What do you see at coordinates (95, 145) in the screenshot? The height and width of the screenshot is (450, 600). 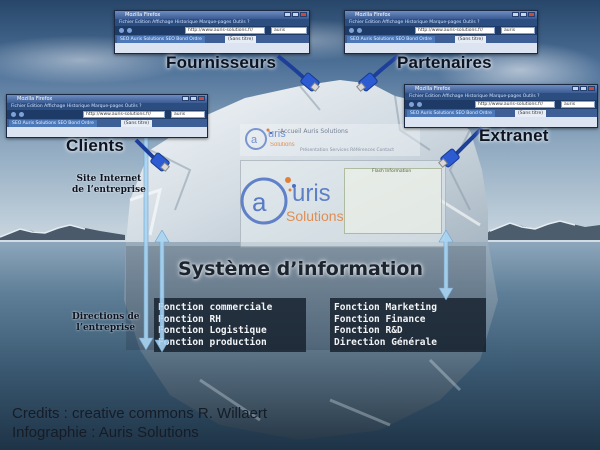 I see `label-clients: Clients` at bounding box center [95, 145].